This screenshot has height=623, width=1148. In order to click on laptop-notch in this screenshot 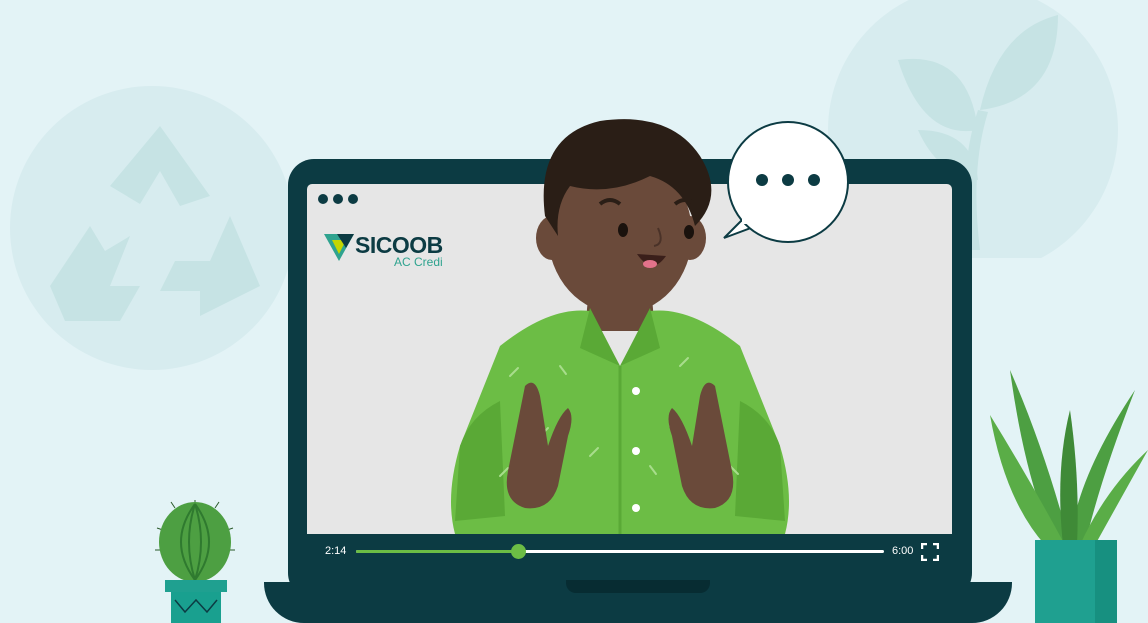, I will do `click(638, 586)`.